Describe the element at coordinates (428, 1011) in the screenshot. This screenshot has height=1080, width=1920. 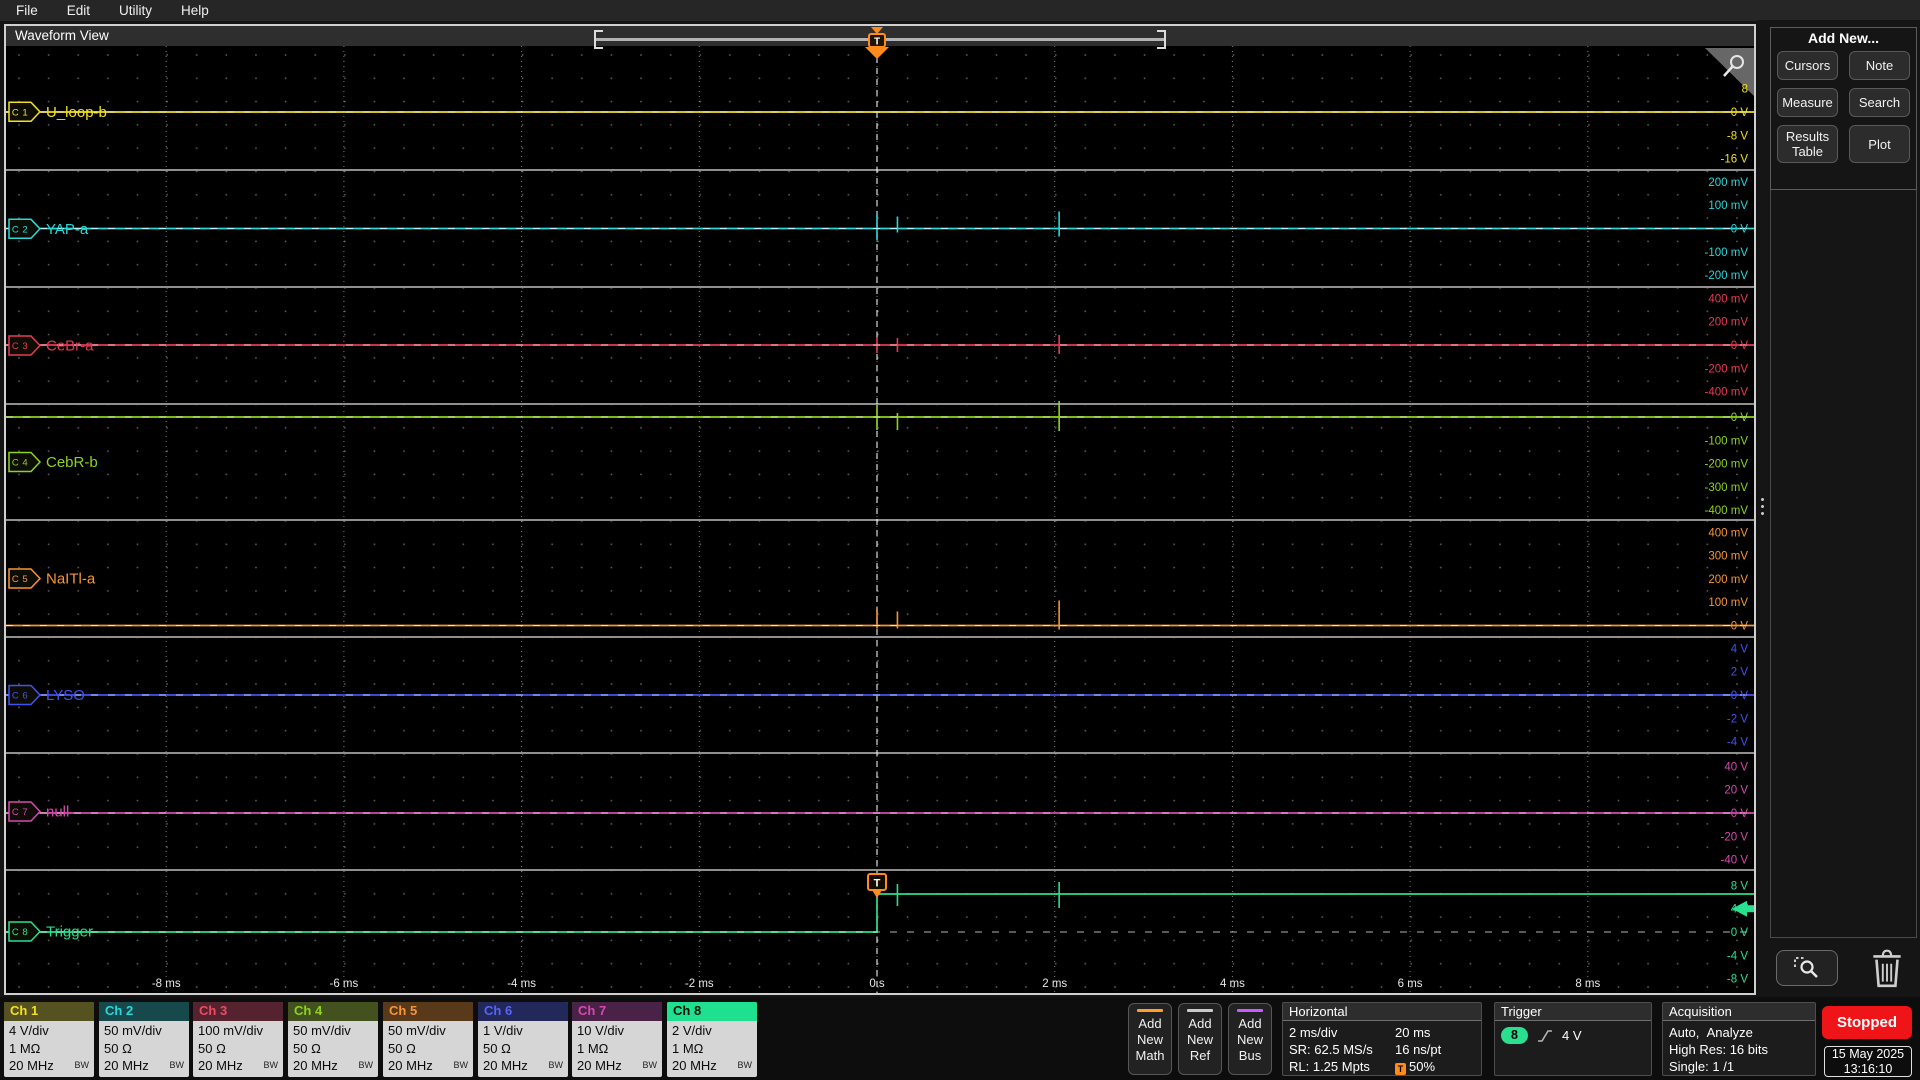
I see `badge-title: Ch 5` at that location.